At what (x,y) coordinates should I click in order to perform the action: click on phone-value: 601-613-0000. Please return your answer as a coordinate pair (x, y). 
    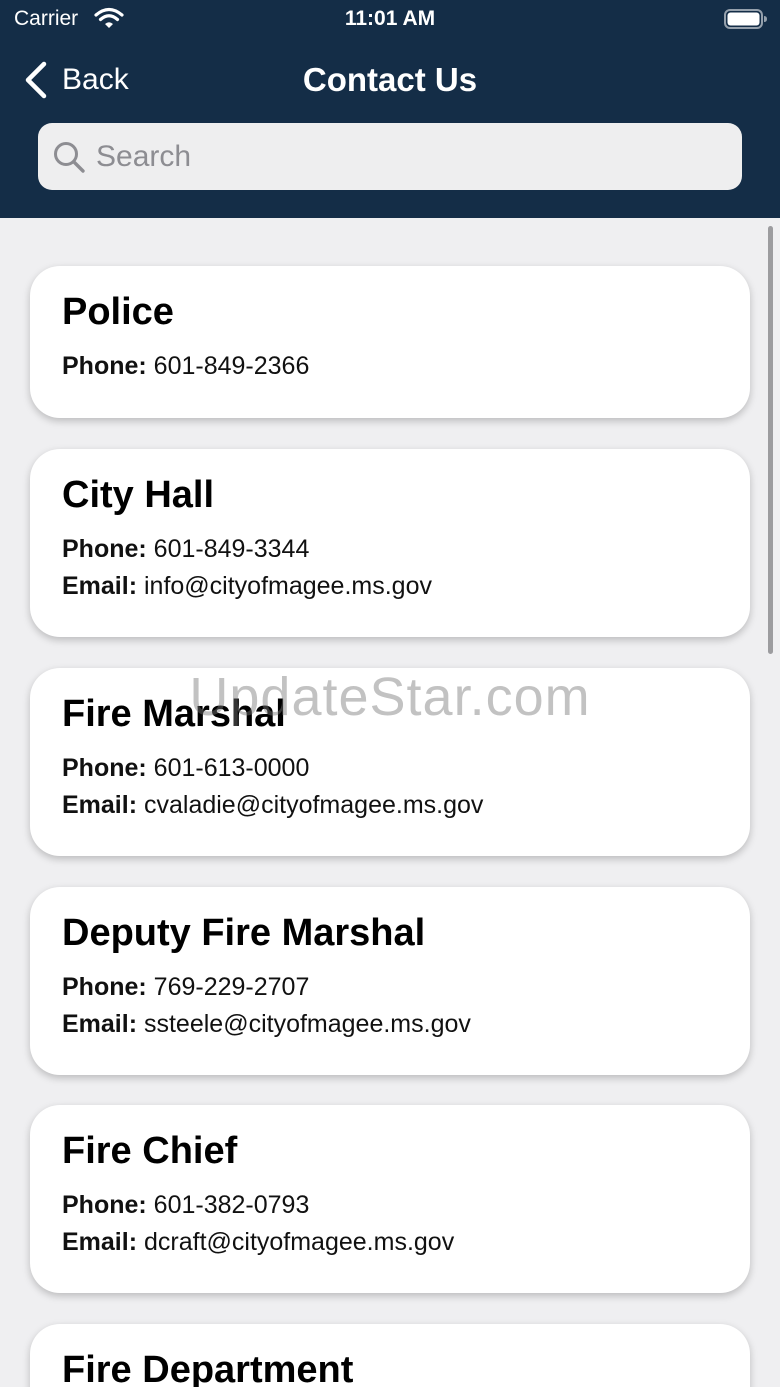
    Looking at the image, I should click on (232, 768).